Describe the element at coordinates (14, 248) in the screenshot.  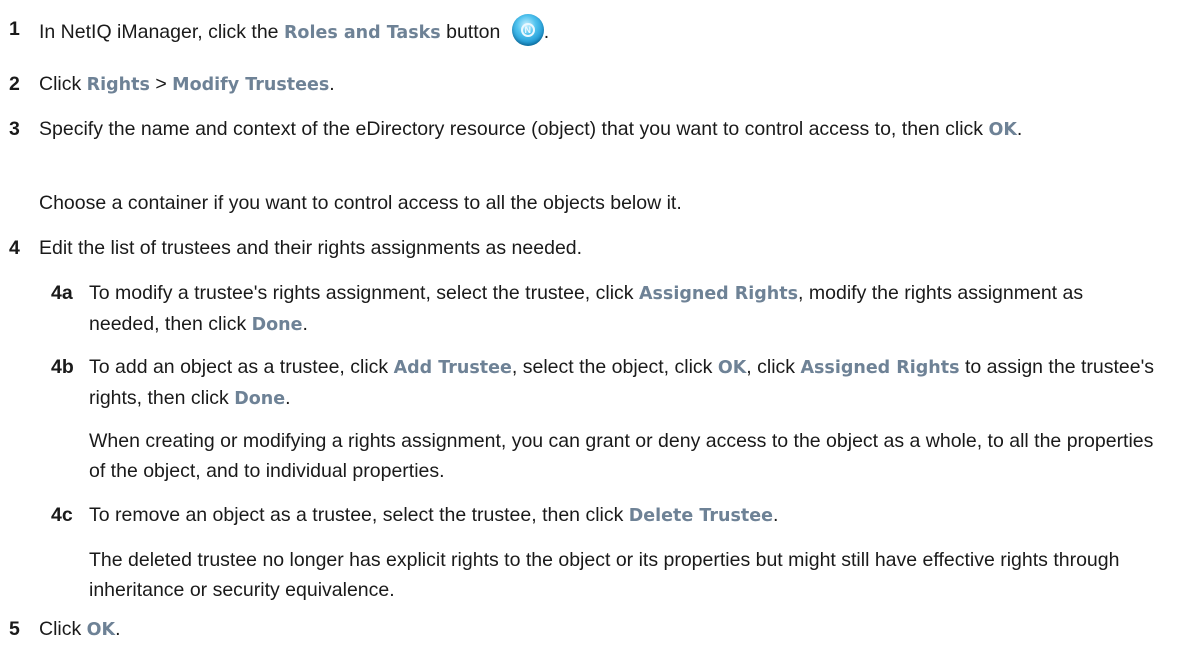
I see `step-number: 4` at that location.